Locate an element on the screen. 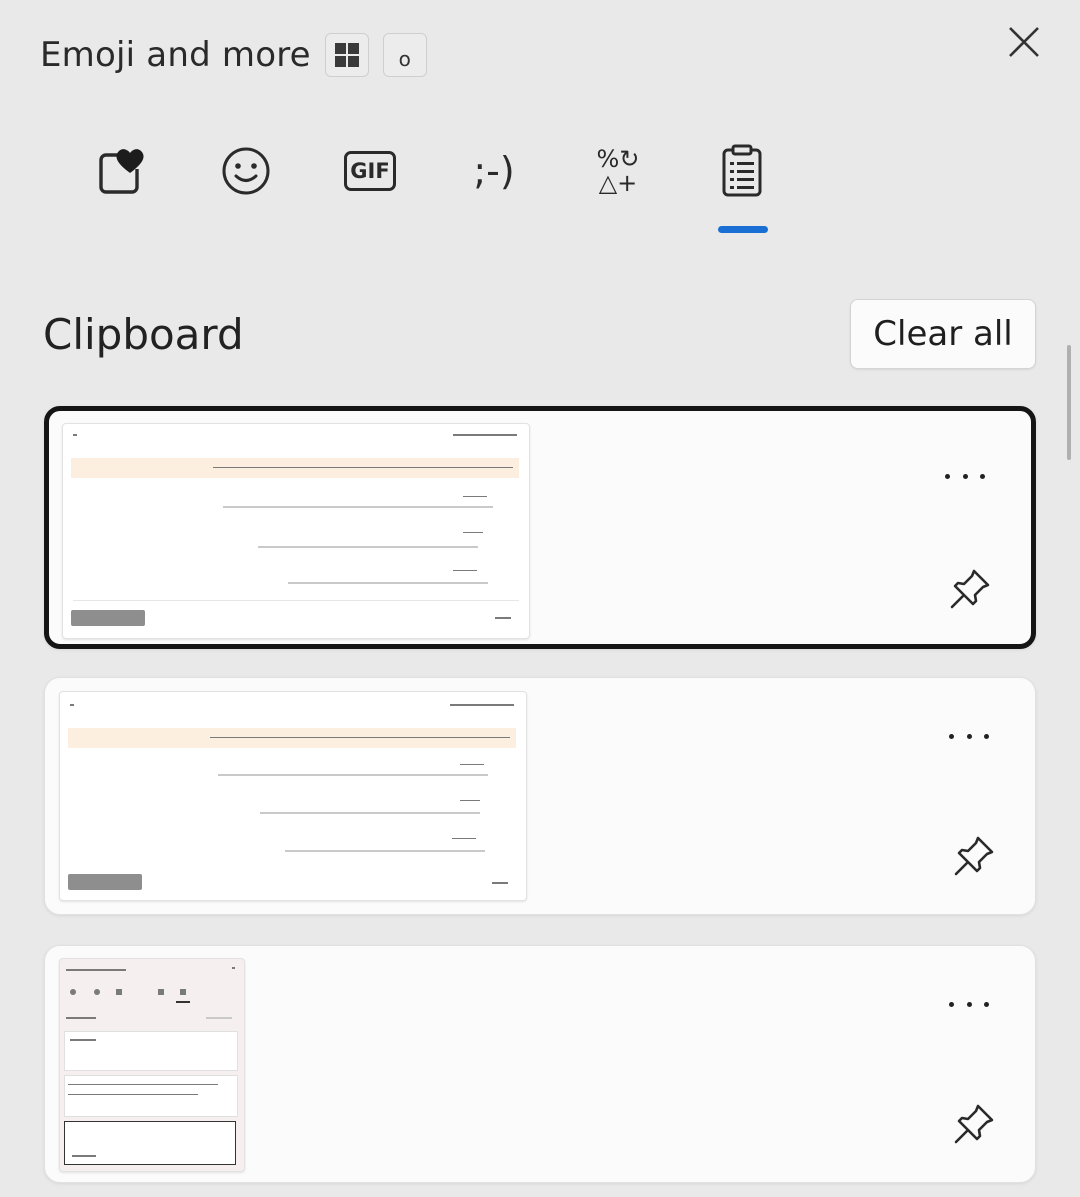 This screenshot has width=1080, height=1197. kaomoji-icon: ;-) is located at coordinates (494, 171).